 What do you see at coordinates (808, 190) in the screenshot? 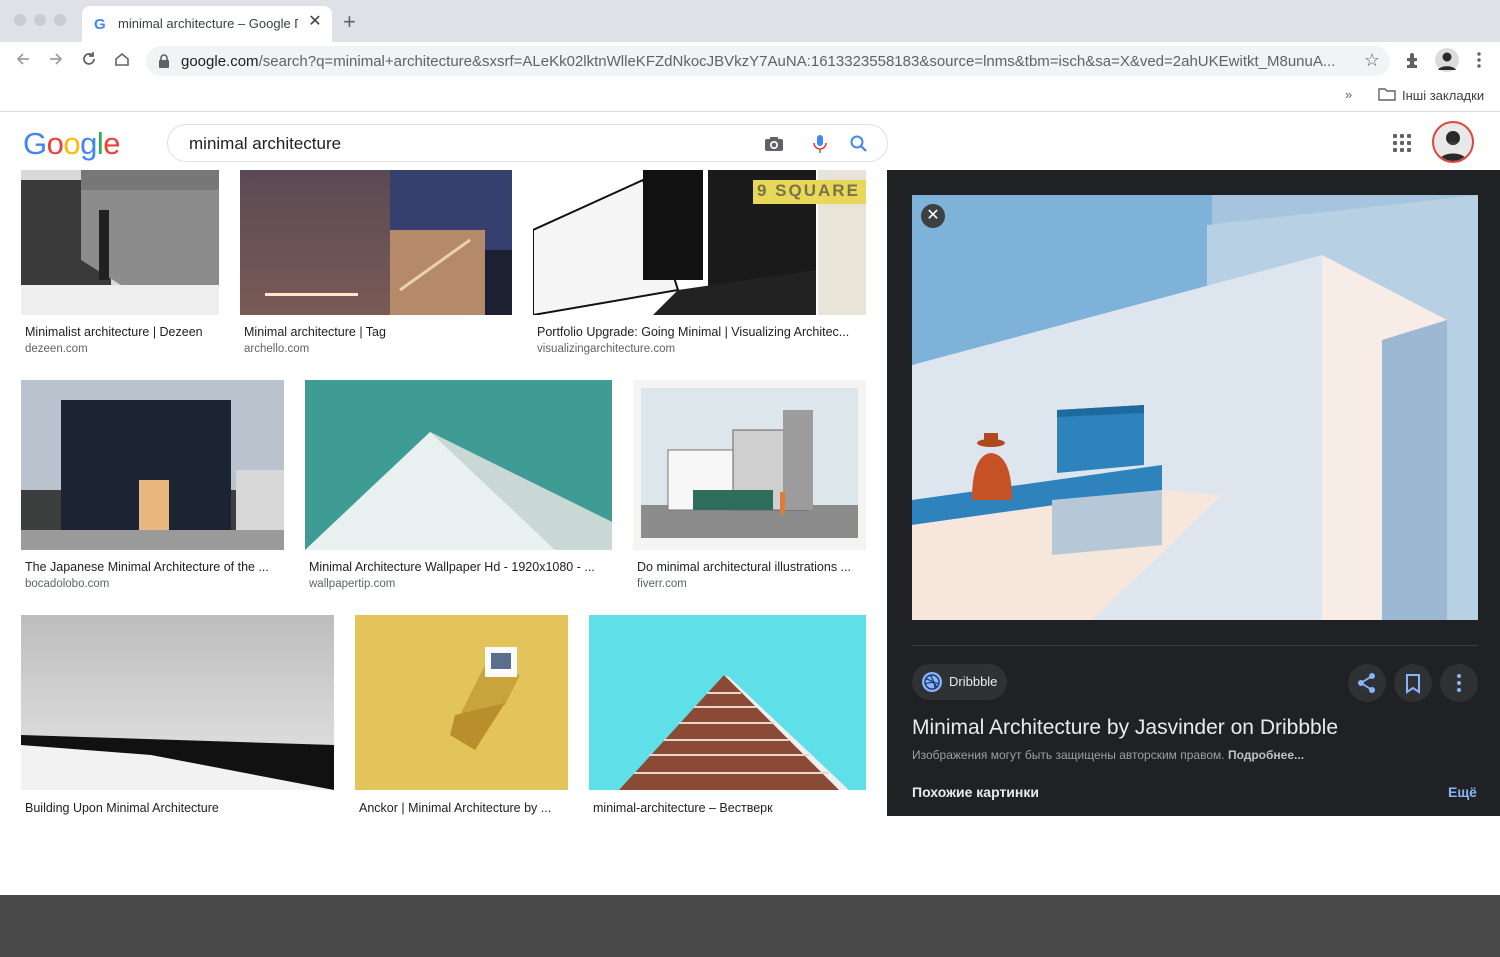
I see `thumbnail-overlay-text: 9 SQUARE` at bounding box center [808, 190].